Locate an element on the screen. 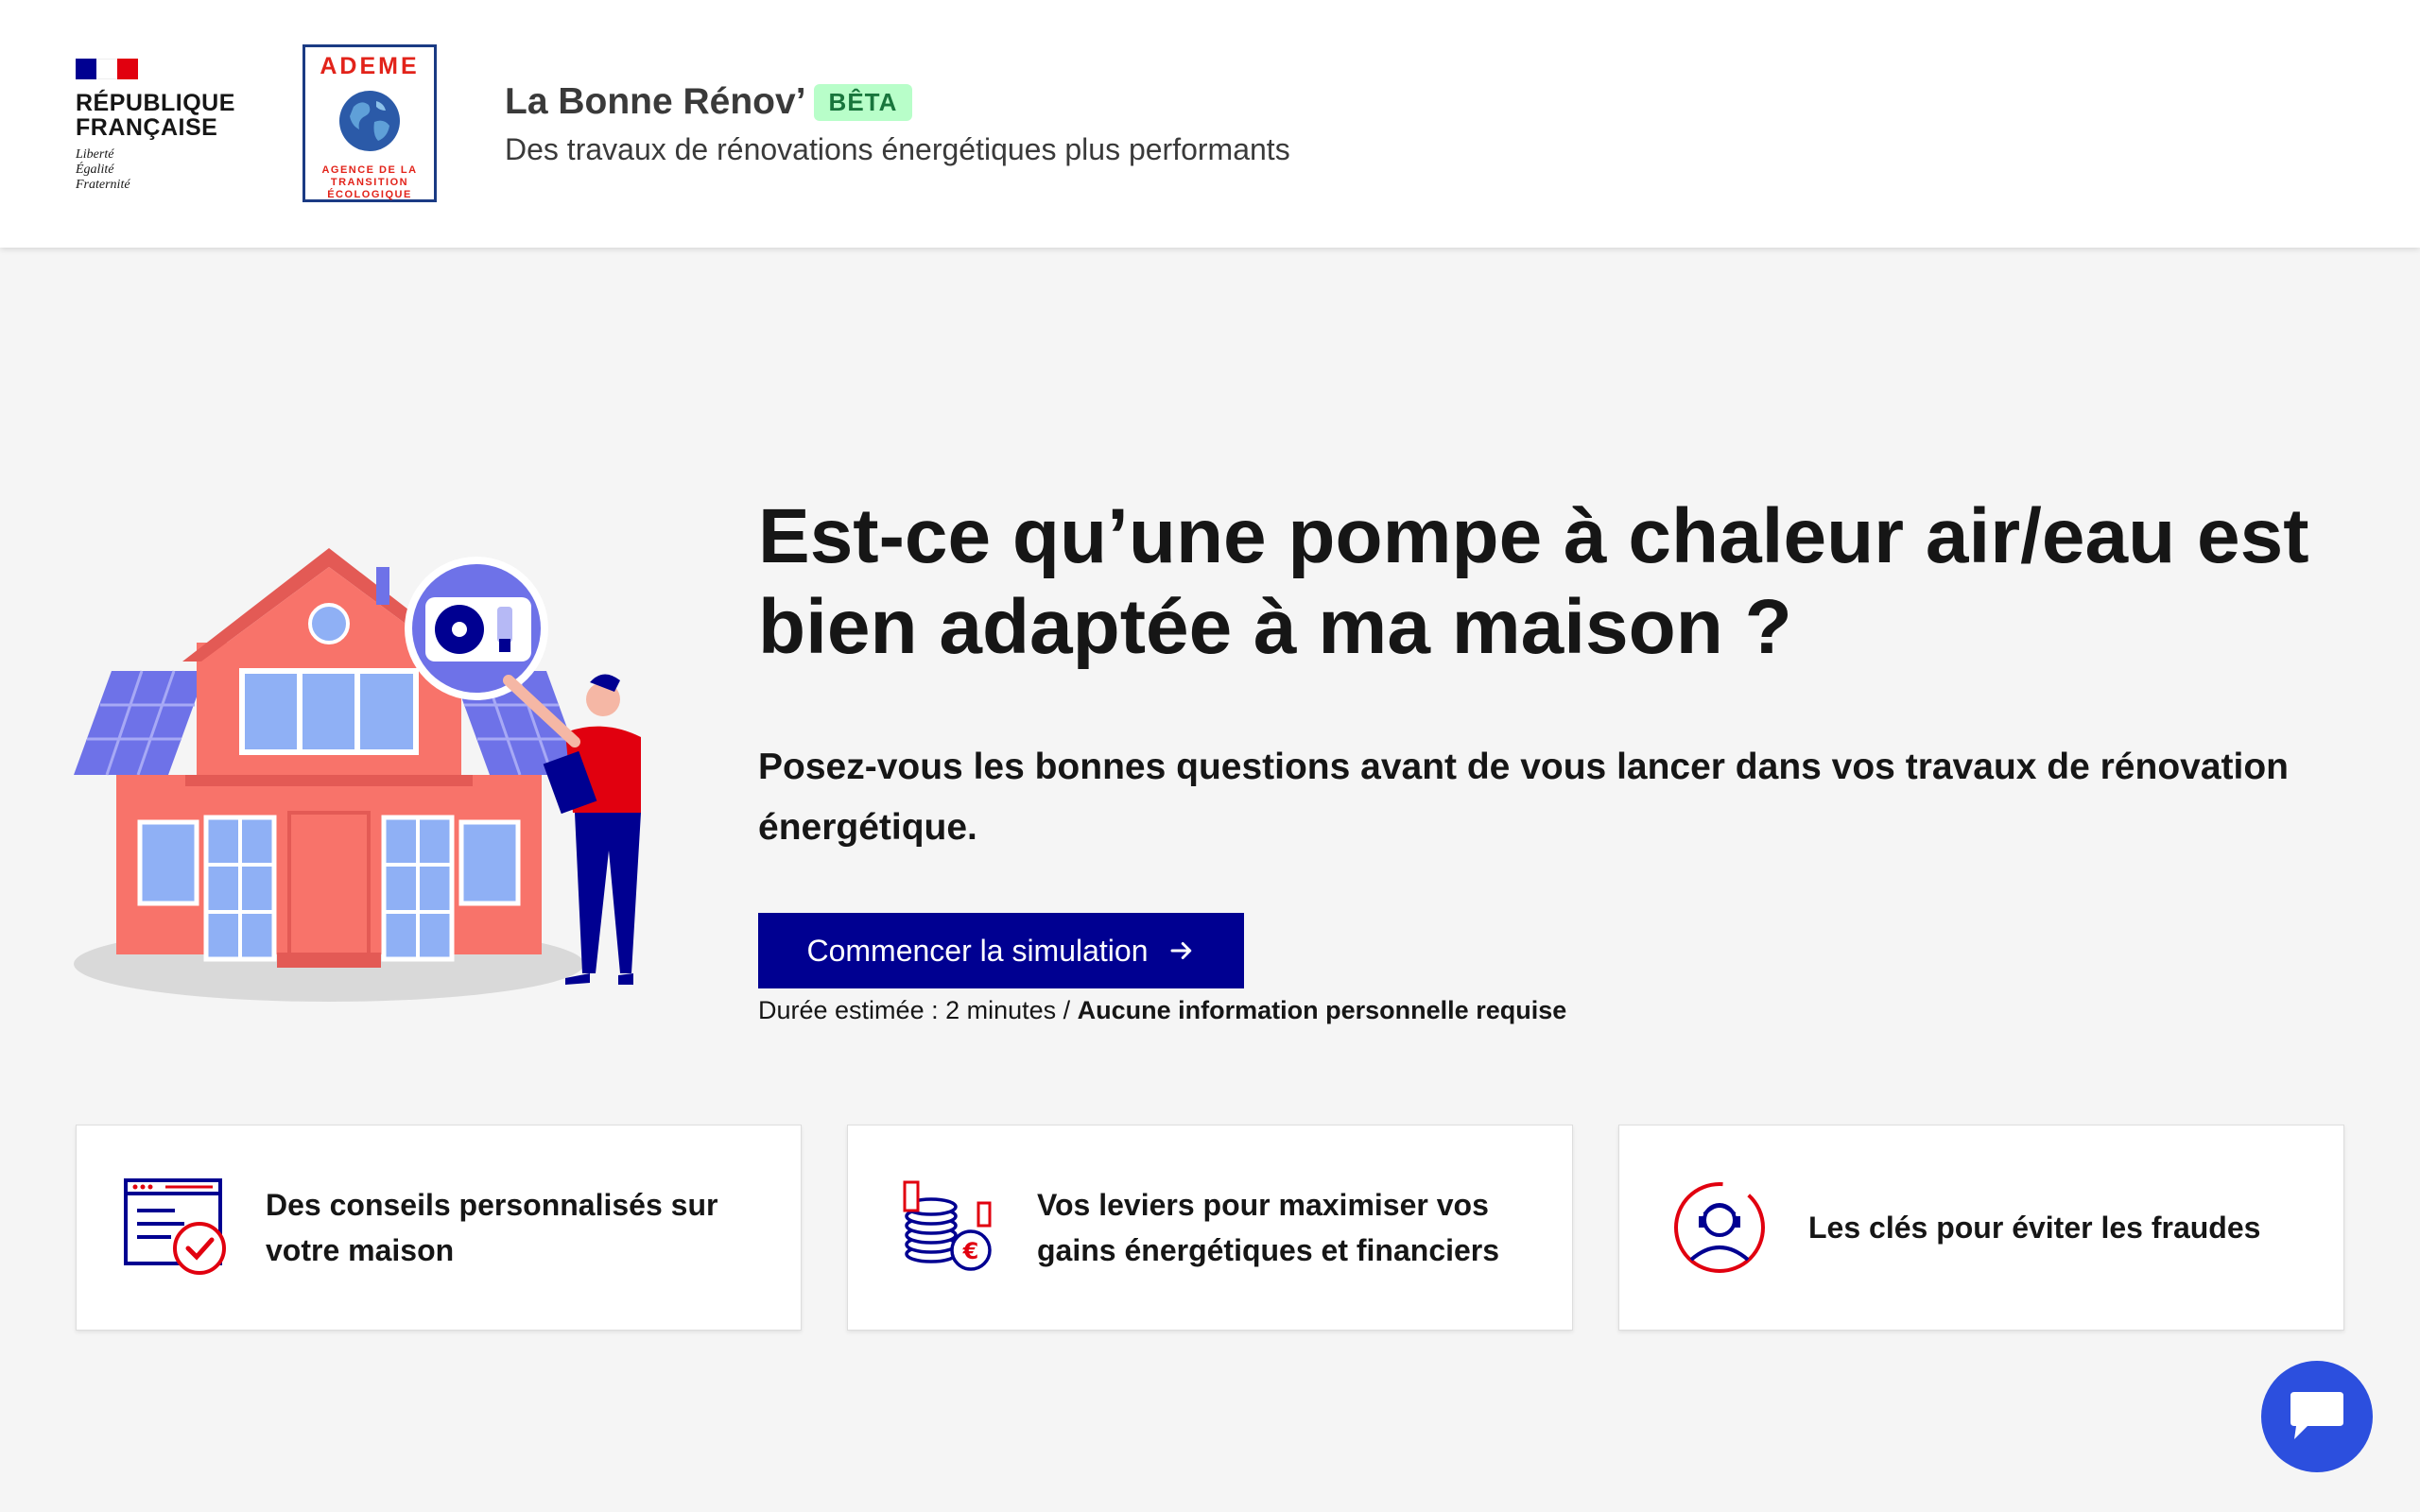 Image resolution: width=2420 pixels, height=1512 pixels. arrow-right-icon is located at coordinates (1181, 950).